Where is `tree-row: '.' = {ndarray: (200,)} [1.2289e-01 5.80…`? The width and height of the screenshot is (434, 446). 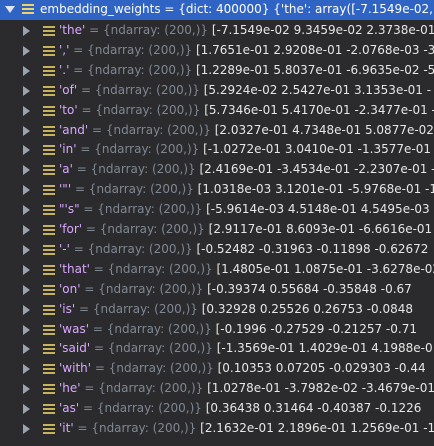 tree-row: '.' = {ndarray: (200,)} [1.2289e-01 5.80… is located at coordinates (217, 70).